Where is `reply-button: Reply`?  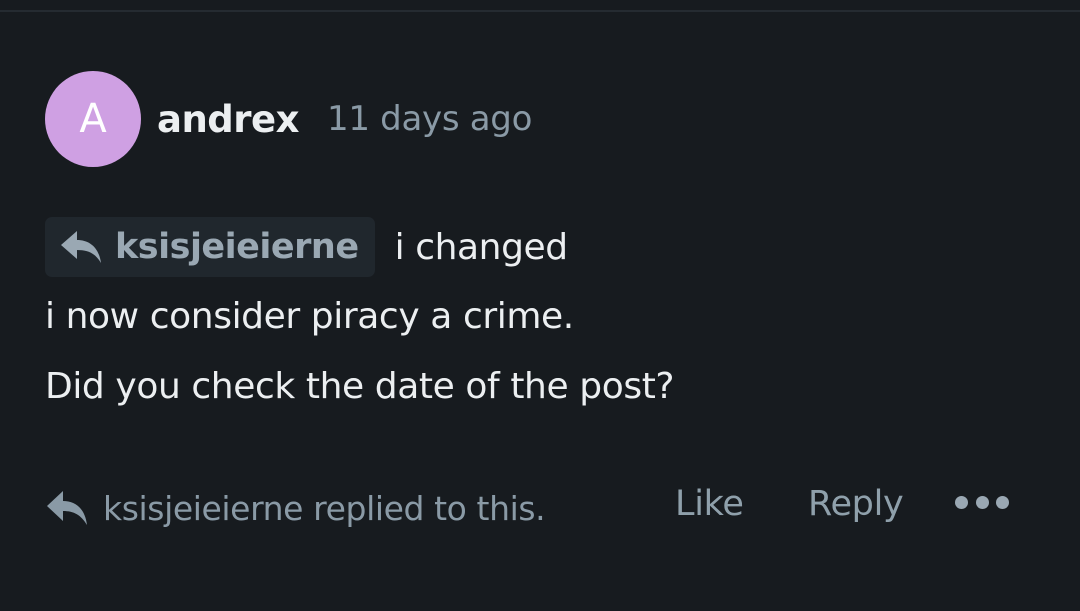 reply-button: Reply is located at coordinates (856, 504).